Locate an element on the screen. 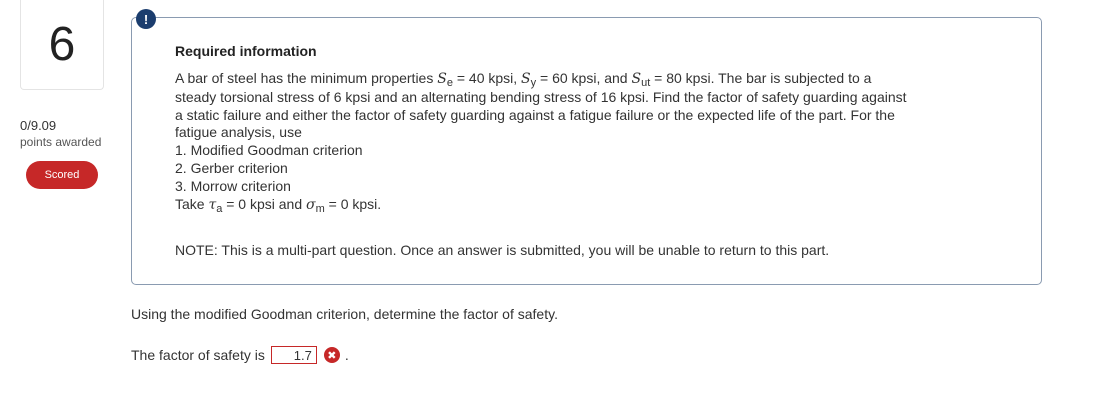  sut-symbol: S is located at coordinates (636, 79).